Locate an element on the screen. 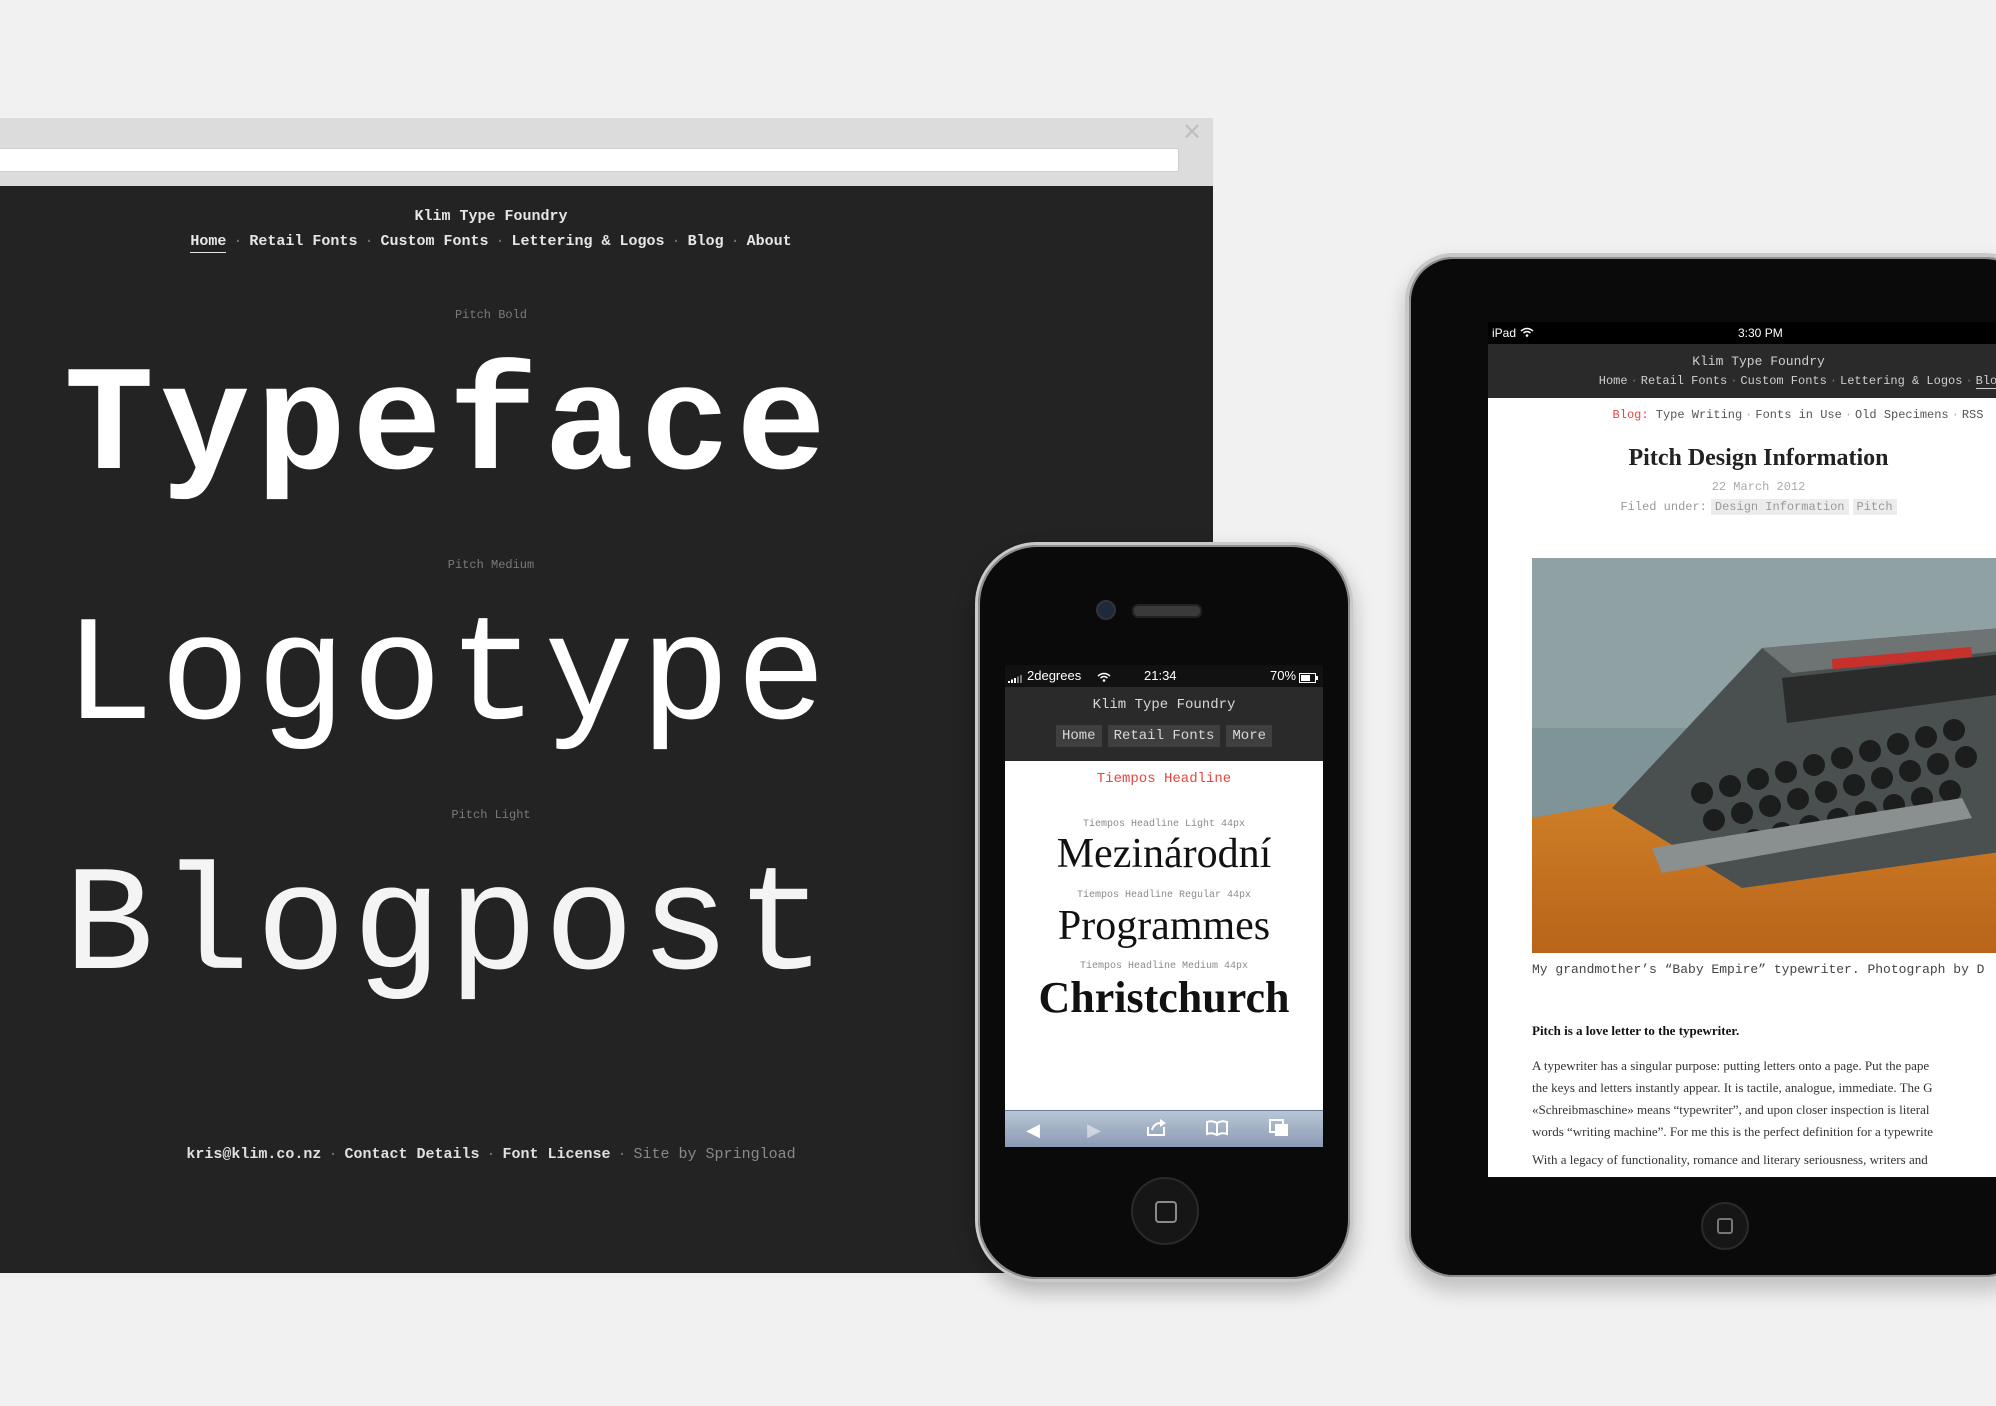 This screenshot has height=1406, width=1996. status-time: 3:30 PM is located at coordinates (1760, 333).